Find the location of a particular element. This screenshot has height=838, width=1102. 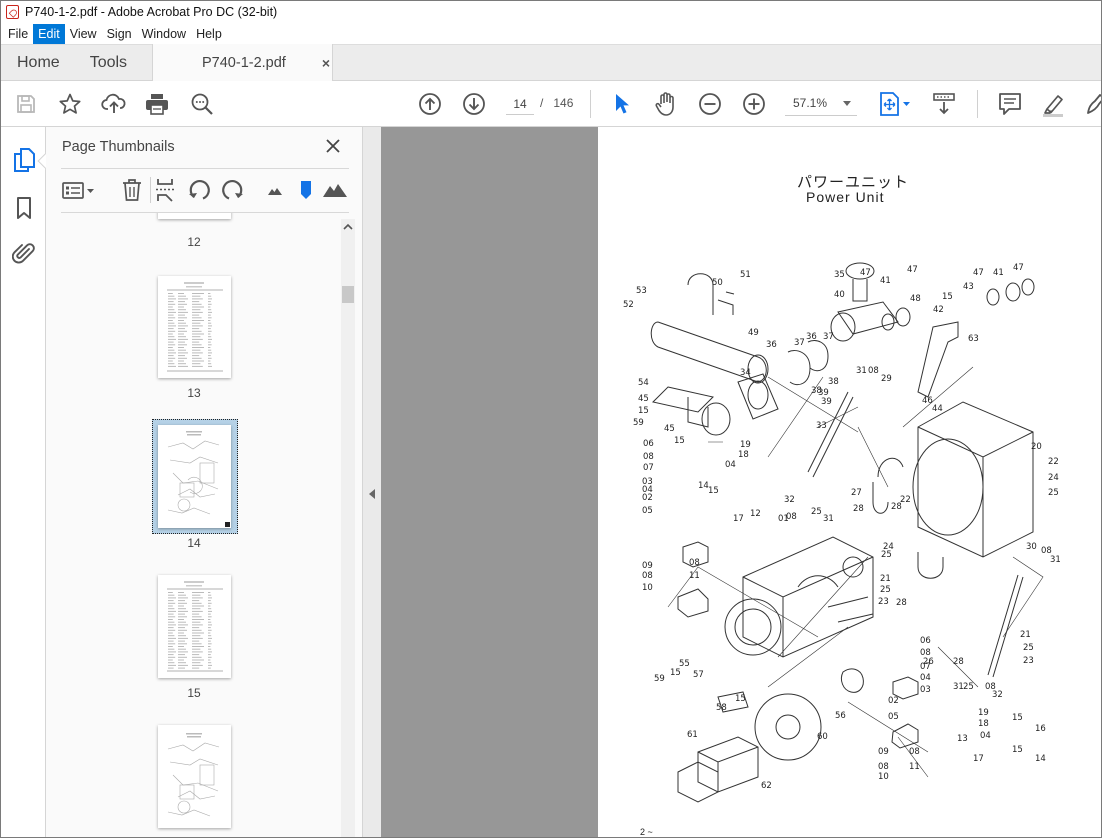

close-tab-icon: × is located at coordinates (326, 63).